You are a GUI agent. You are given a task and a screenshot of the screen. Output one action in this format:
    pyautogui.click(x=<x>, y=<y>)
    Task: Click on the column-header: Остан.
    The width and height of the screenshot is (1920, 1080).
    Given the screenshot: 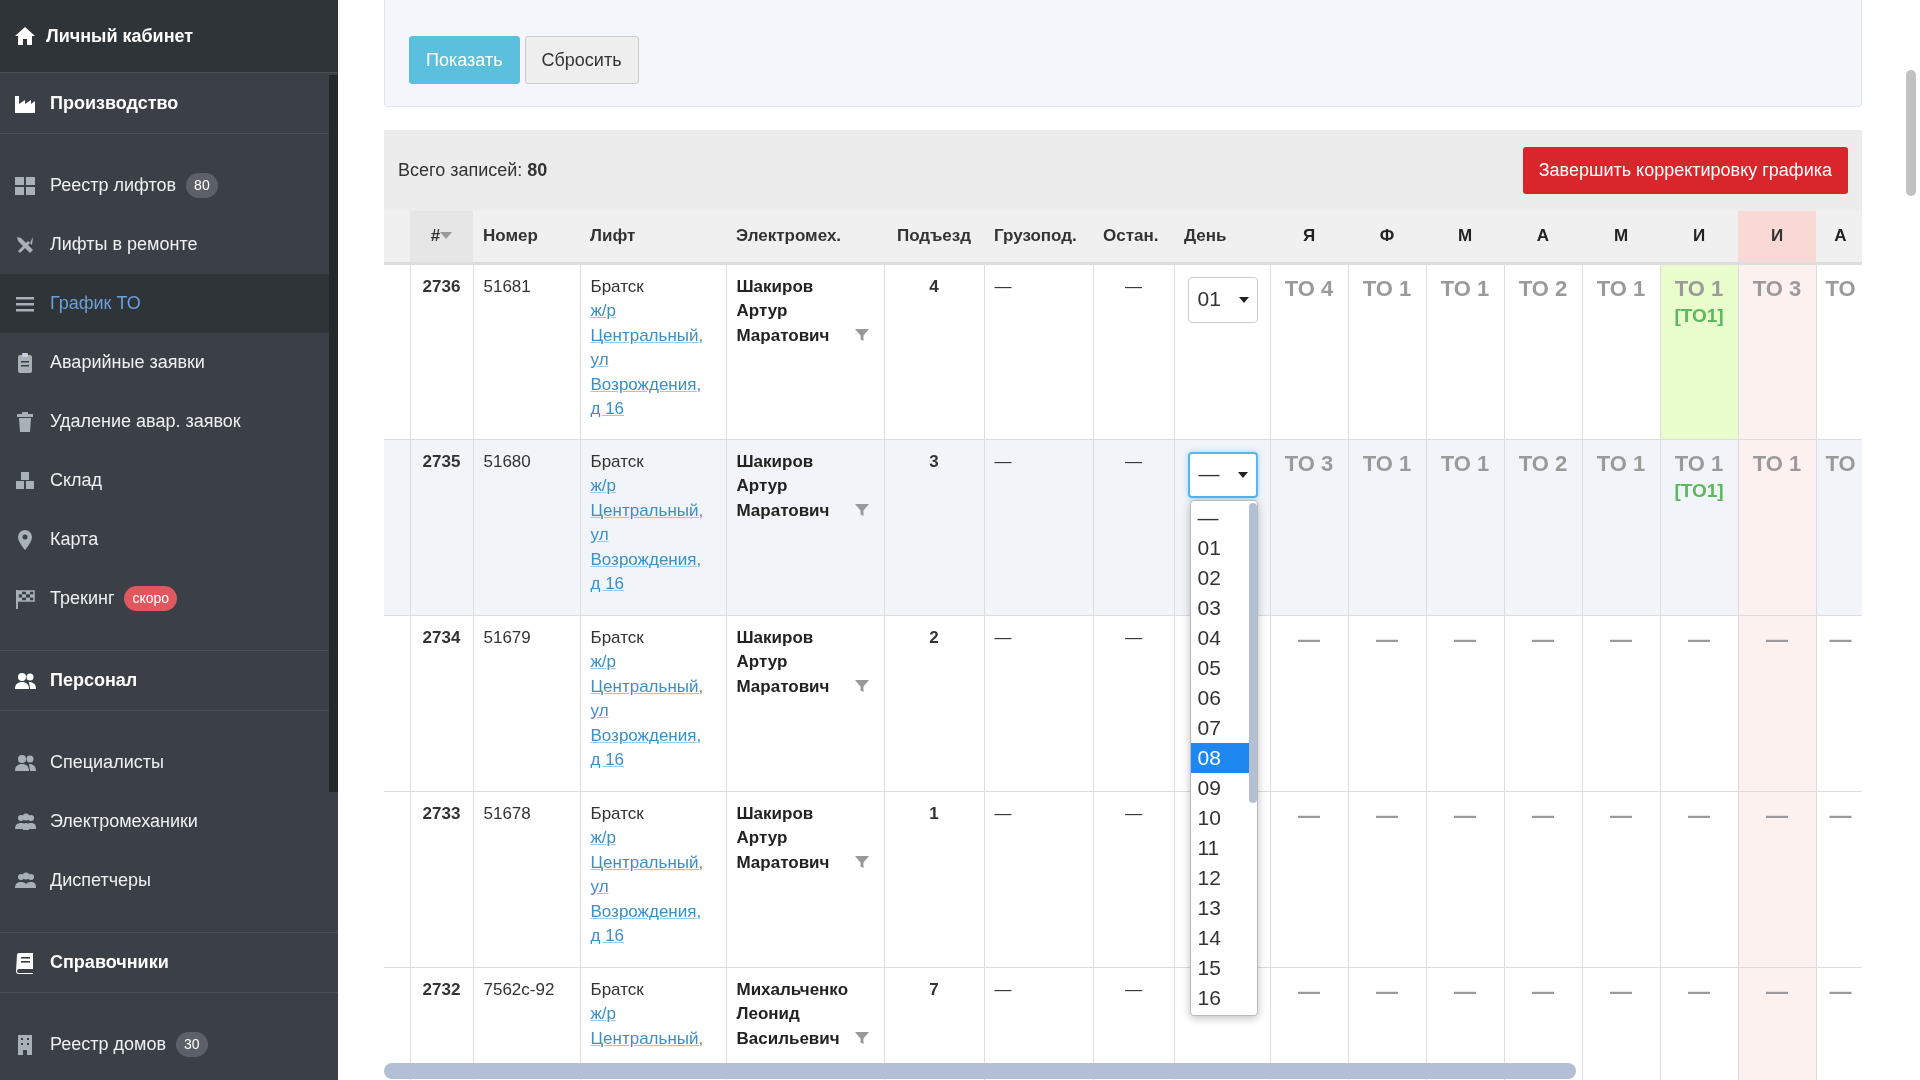 What is the action you would take?
    pyautogui.click(x=1133, y=237)
    